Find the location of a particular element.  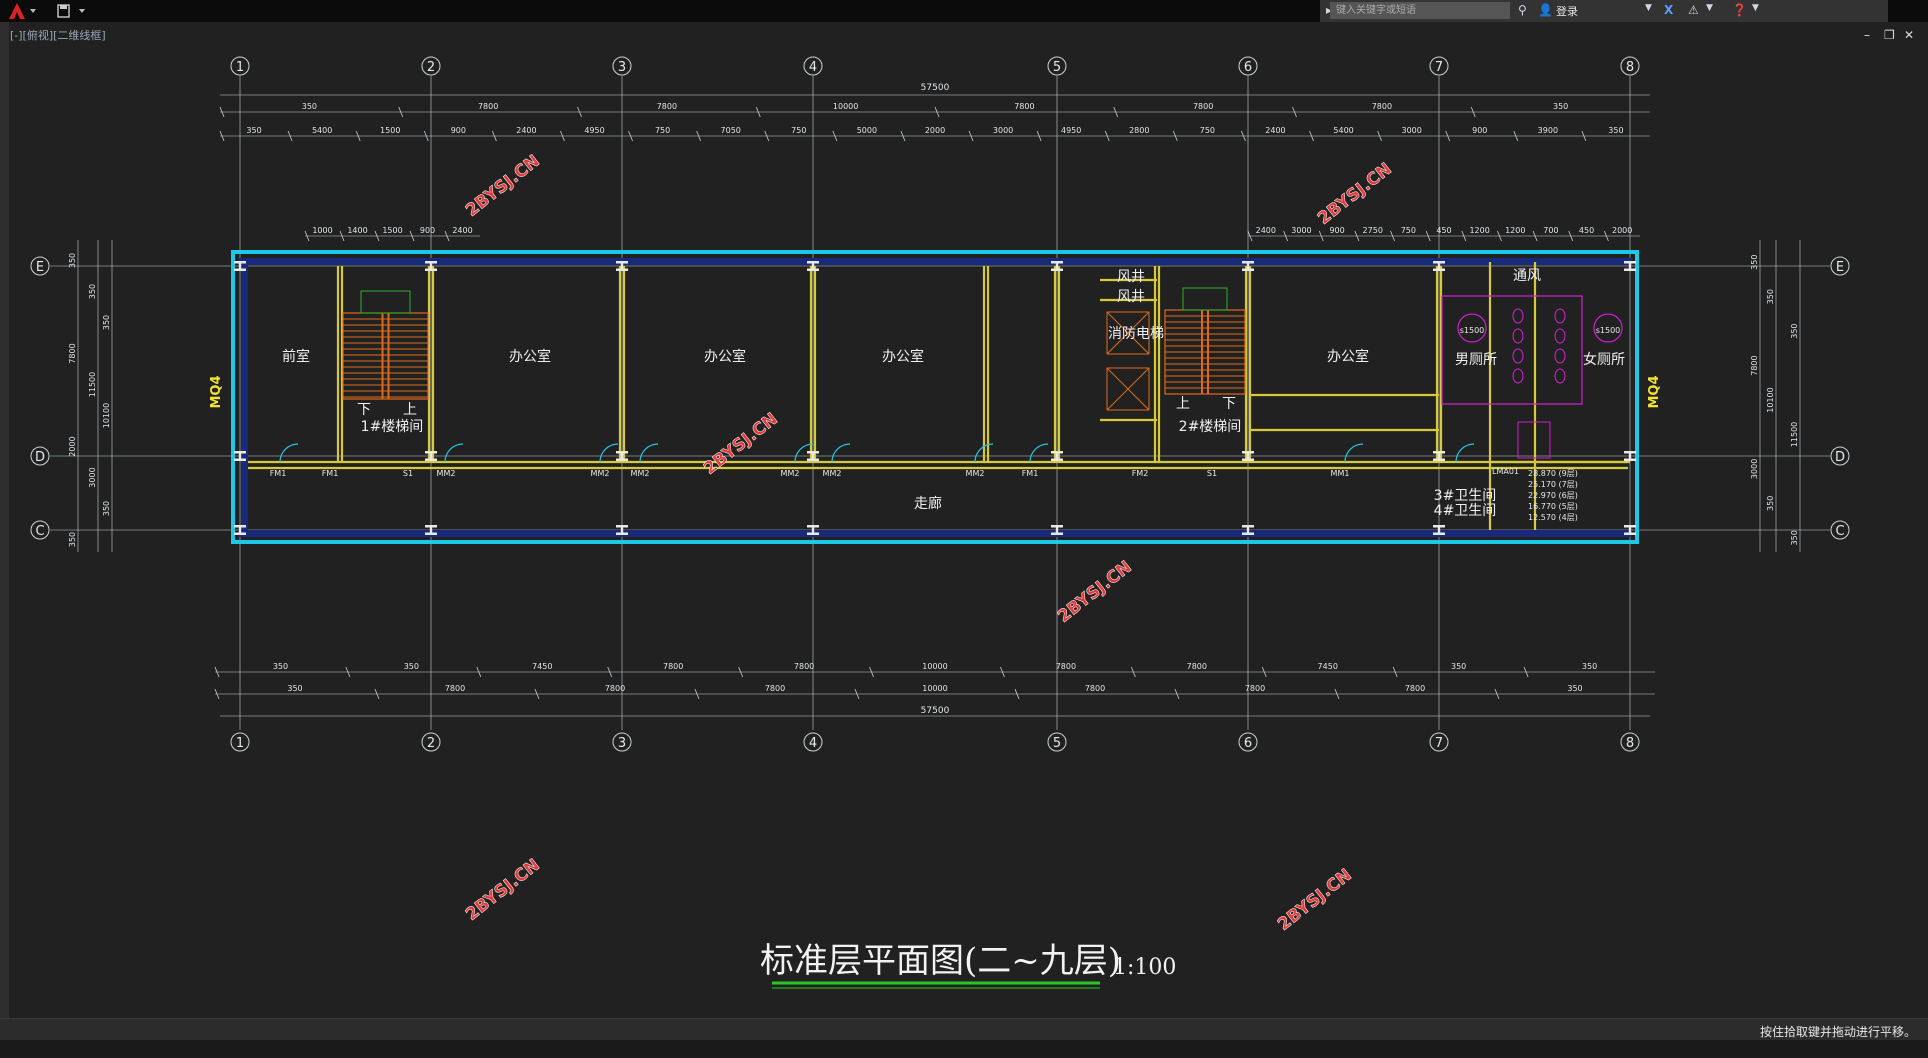

room-label-front-room: 前室 is located at coordinates (296, 356).